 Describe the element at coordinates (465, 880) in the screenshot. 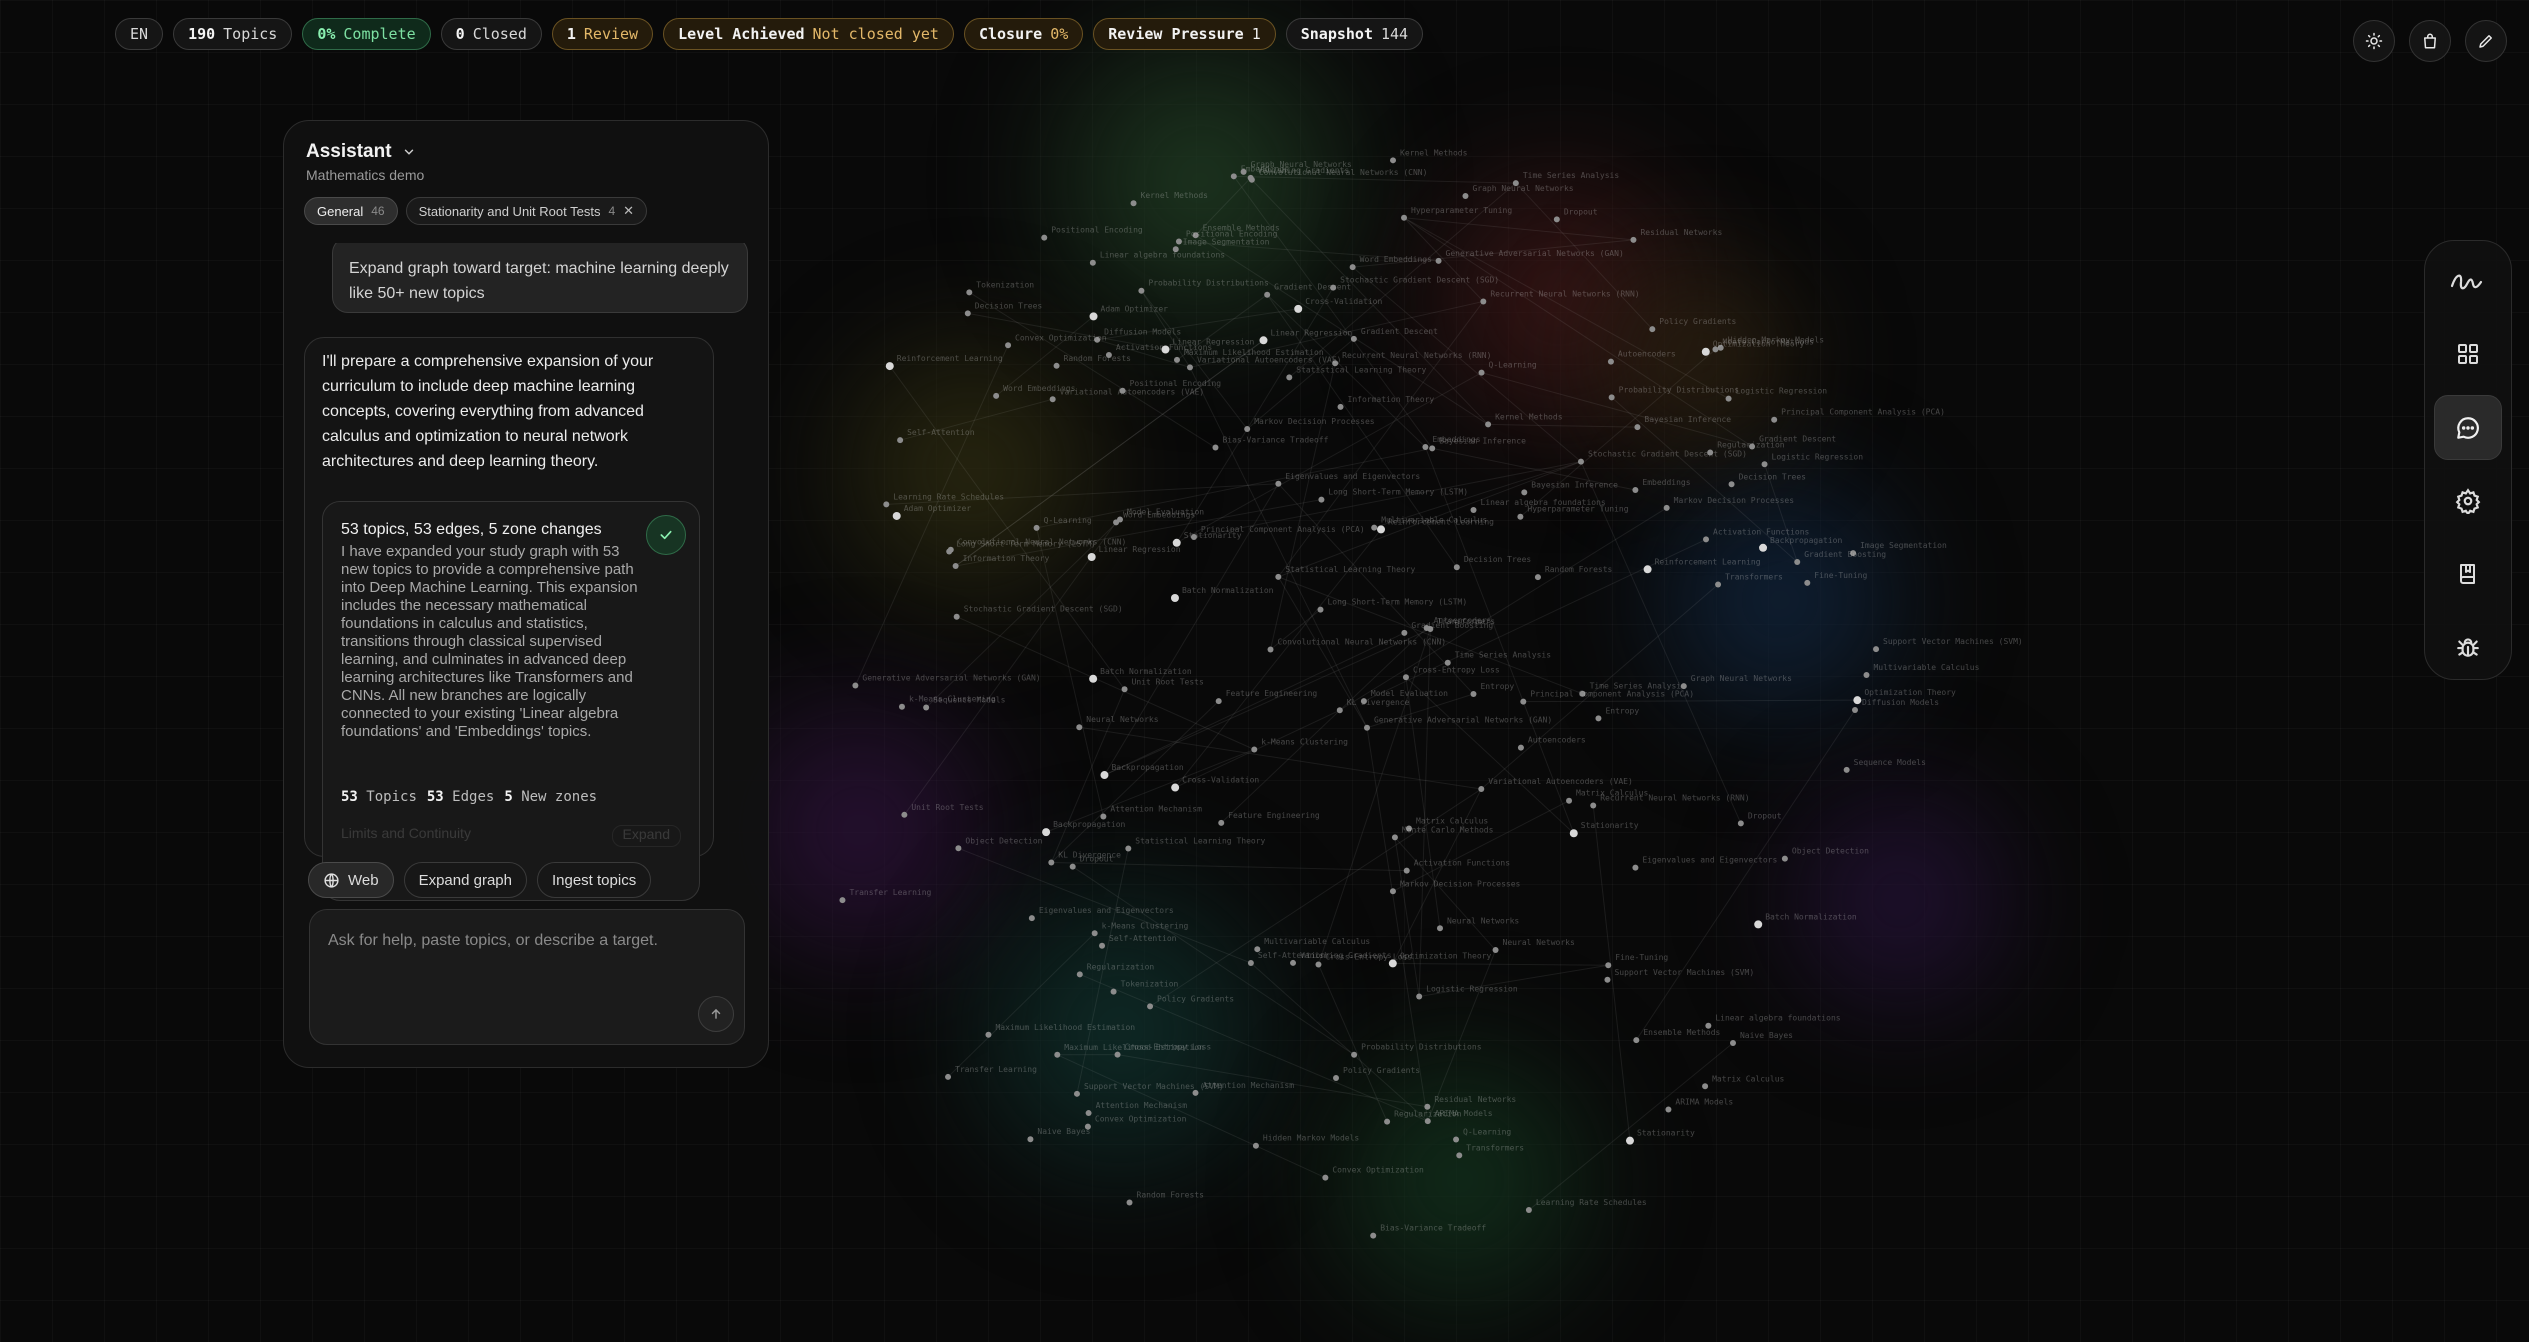

I see `expand-graph-button: Expand graph` at that location.